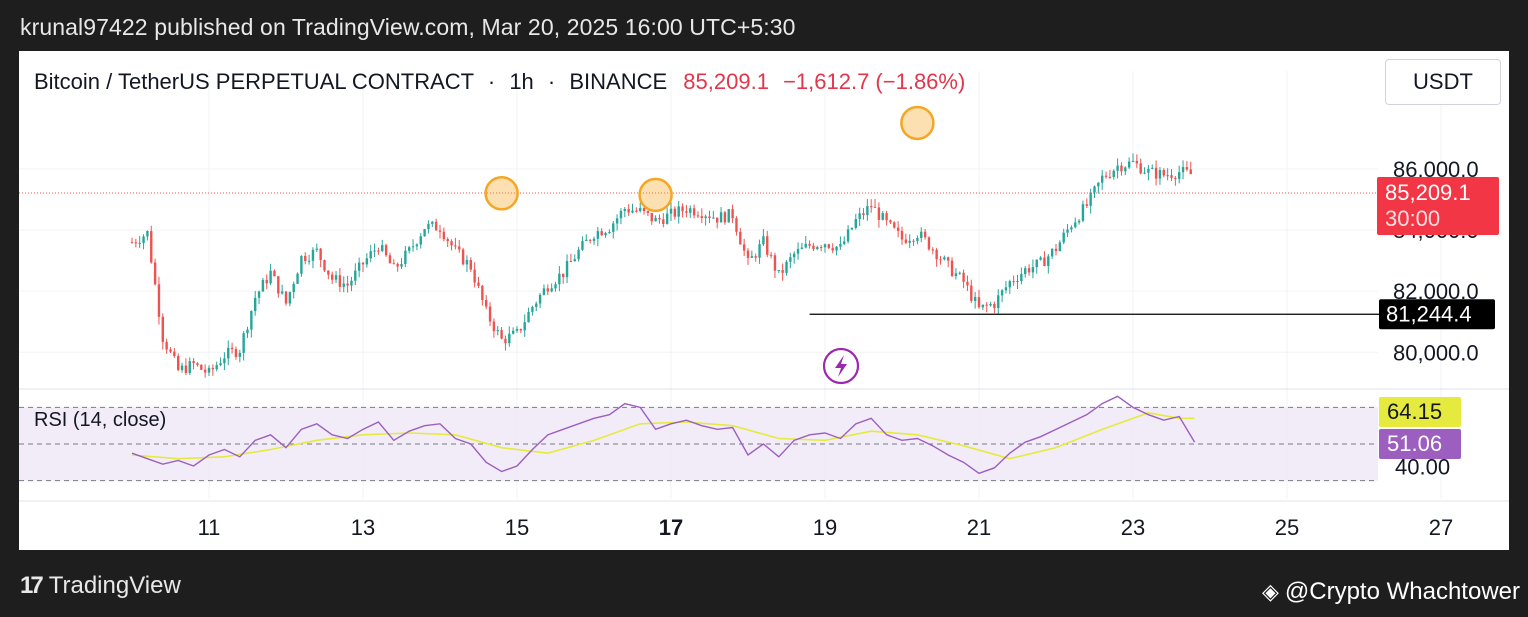 The image size is (1528, 617). I want to click on rsi-legend: RSI (14, close), so click(100, 420).